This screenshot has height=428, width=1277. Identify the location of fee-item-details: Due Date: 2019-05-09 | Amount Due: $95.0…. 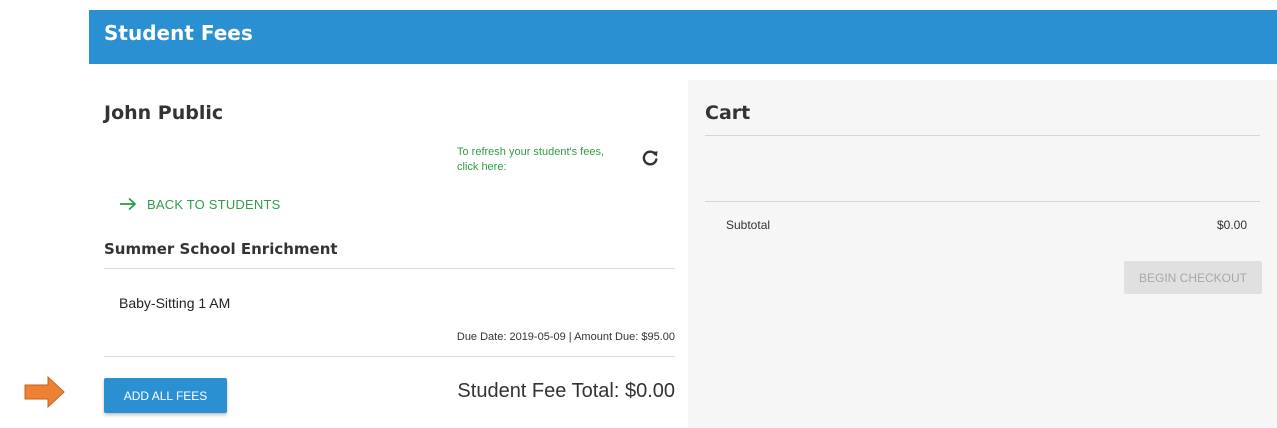
(565, 337).